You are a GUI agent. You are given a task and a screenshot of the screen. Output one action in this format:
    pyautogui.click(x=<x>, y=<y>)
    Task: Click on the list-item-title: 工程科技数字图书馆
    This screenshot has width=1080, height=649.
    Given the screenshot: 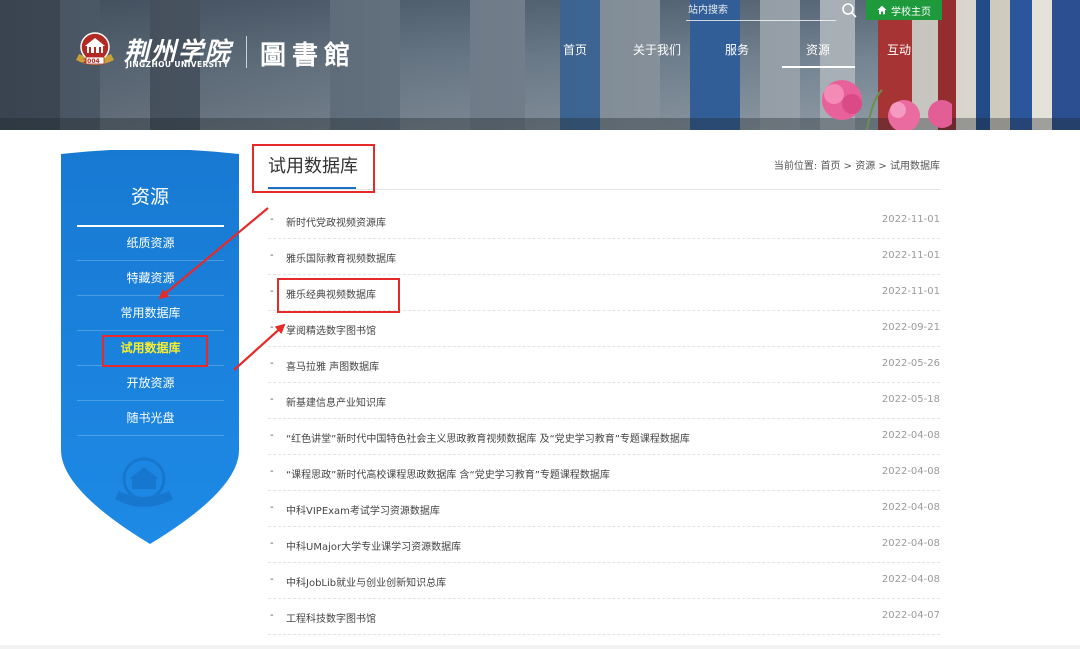 What is the action you would take?
    pyautogui.click(x=331, y=617)
    